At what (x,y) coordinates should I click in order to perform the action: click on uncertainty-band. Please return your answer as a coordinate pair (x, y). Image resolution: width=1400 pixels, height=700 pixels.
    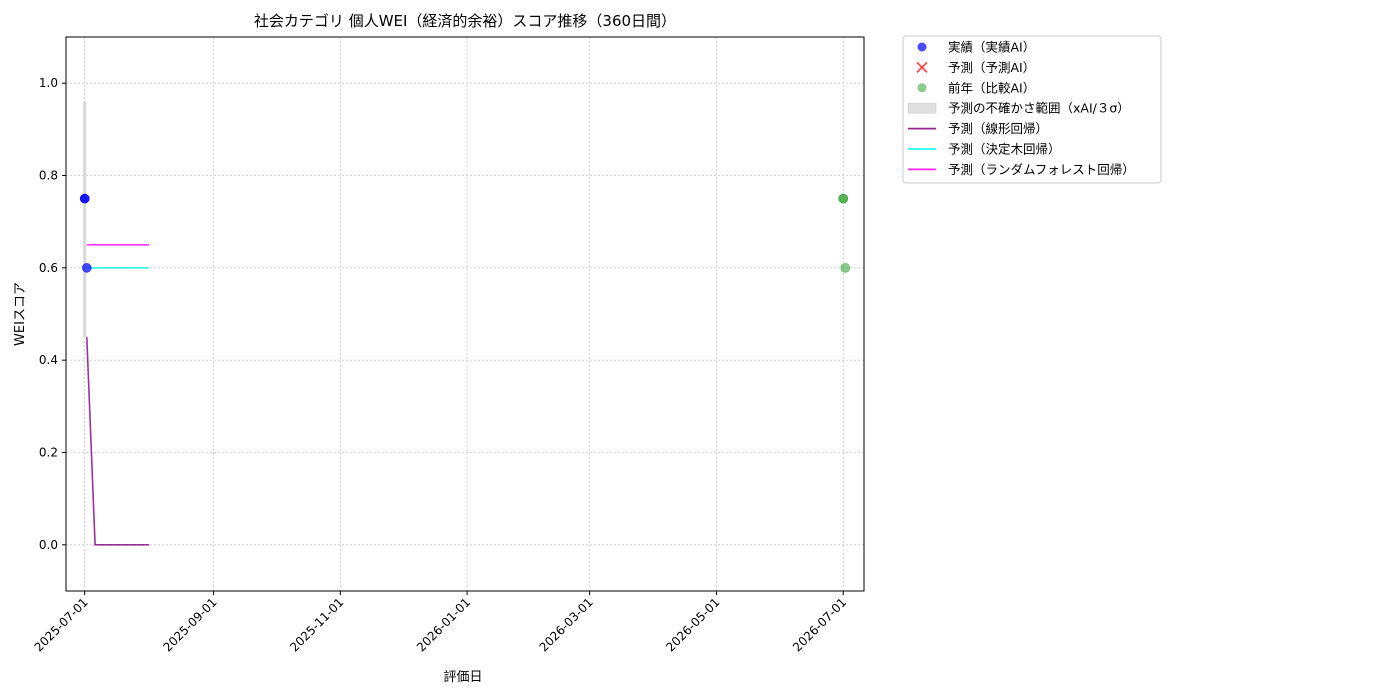
    Looking at the image, I should click on (85, 219).